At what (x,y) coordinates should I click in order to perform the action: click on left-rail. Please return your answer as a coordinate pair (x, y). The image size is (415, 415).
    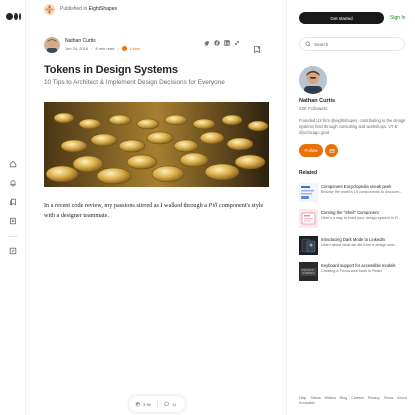
    Looking at the image, I should click on (13, 207).